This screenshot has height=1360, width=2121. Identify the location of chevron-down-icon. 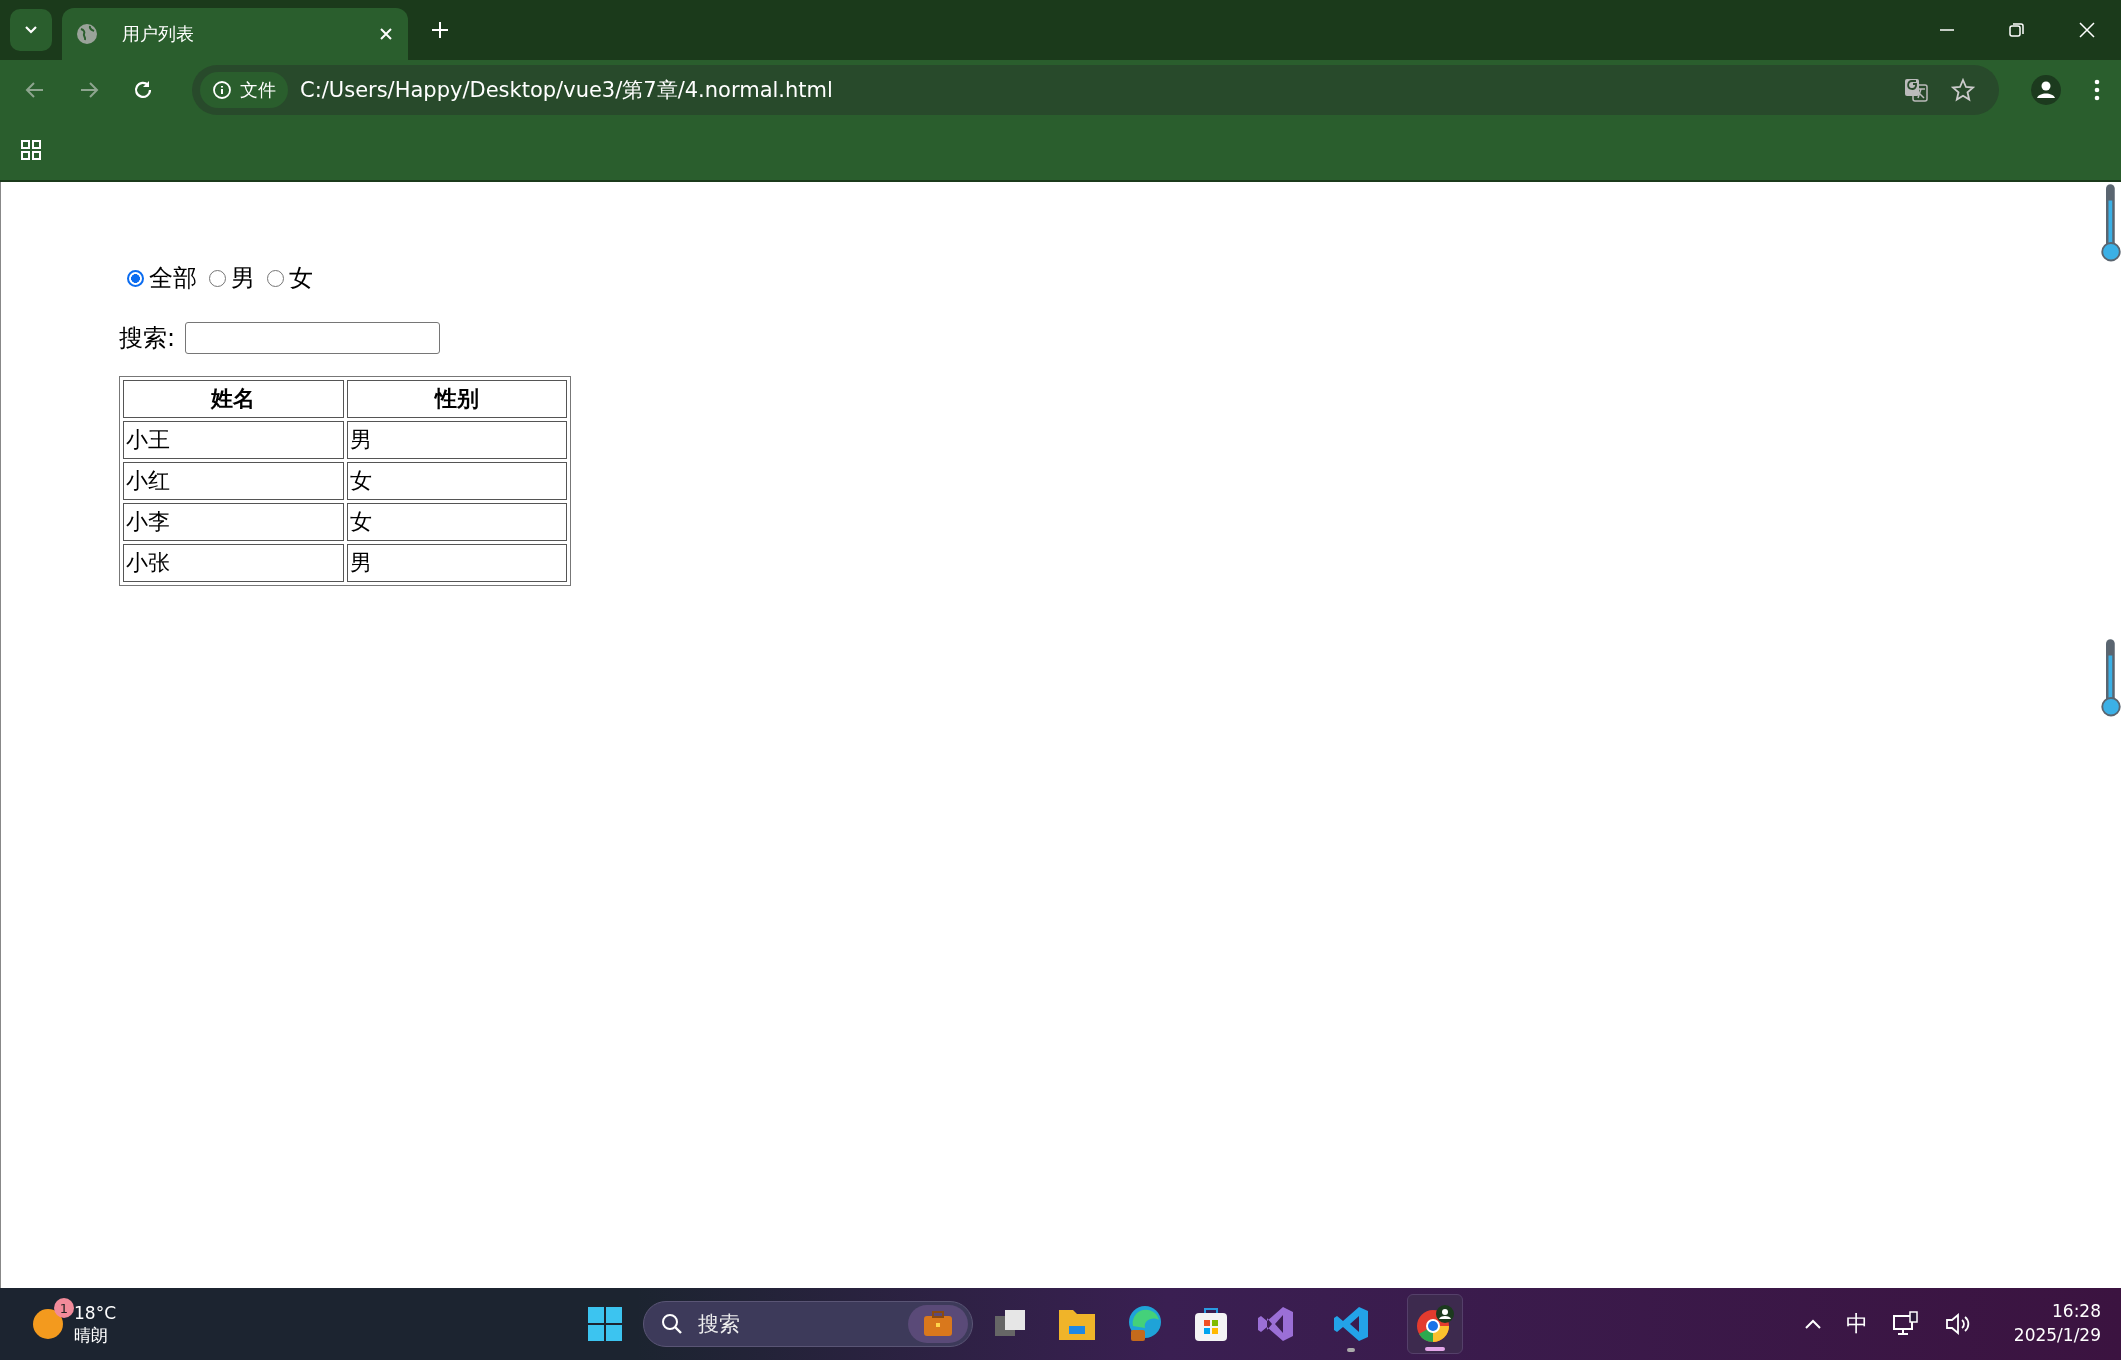
(31, 30).